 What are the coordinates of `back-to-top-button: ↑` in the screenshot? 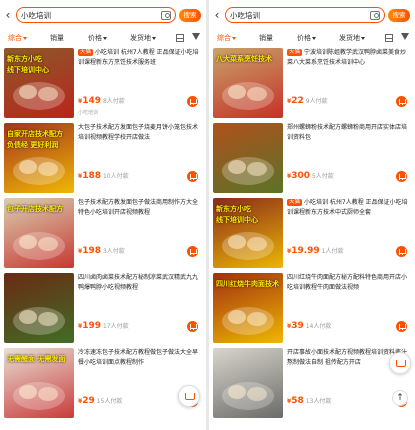 It's located at (400, 398).